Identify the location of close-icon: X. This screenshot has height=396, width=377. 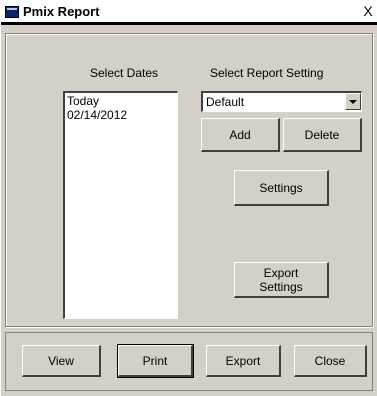
(368, 11).